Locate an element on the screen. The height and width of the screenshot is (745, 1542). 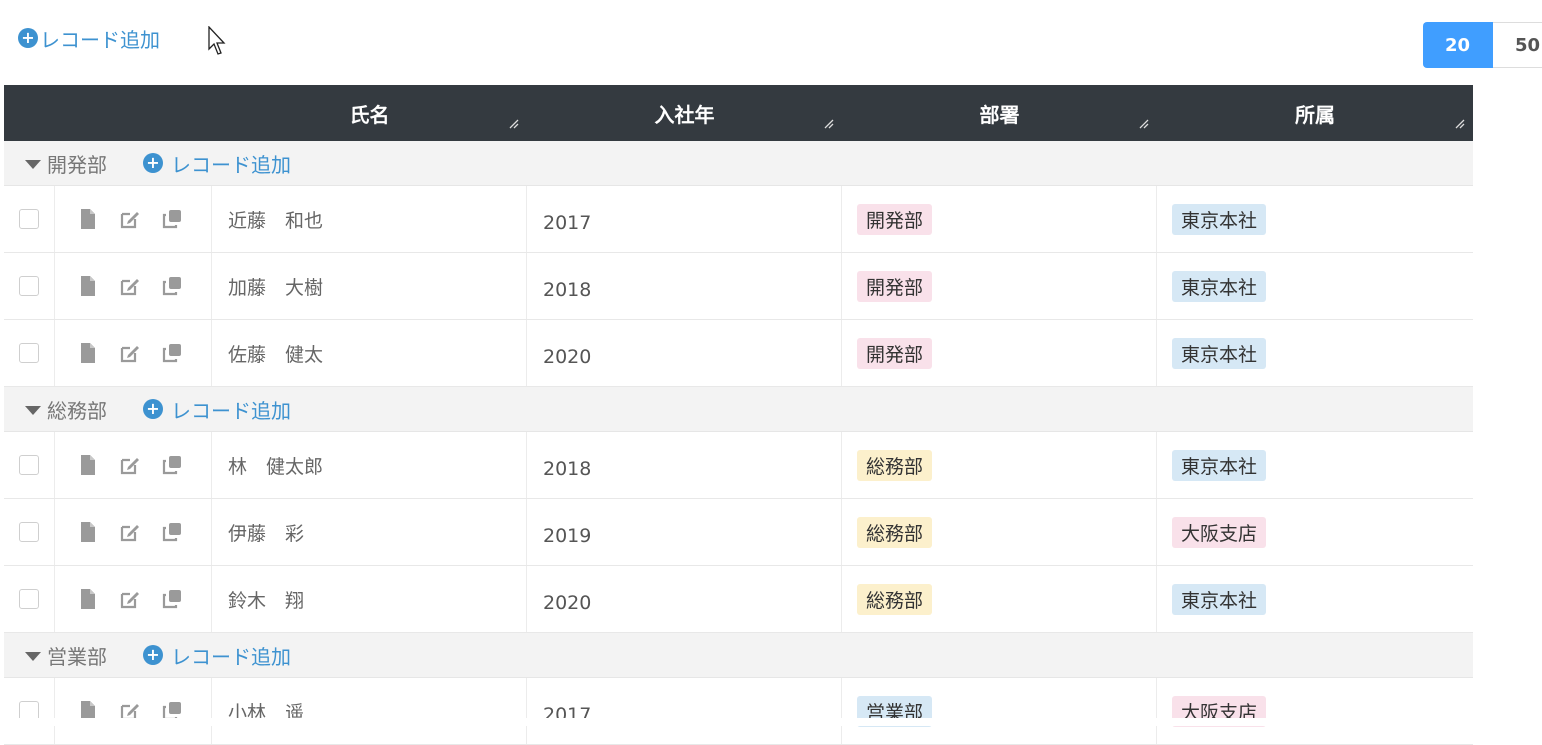
join-year-cell: 2019 is located at coordinates (684, 532).